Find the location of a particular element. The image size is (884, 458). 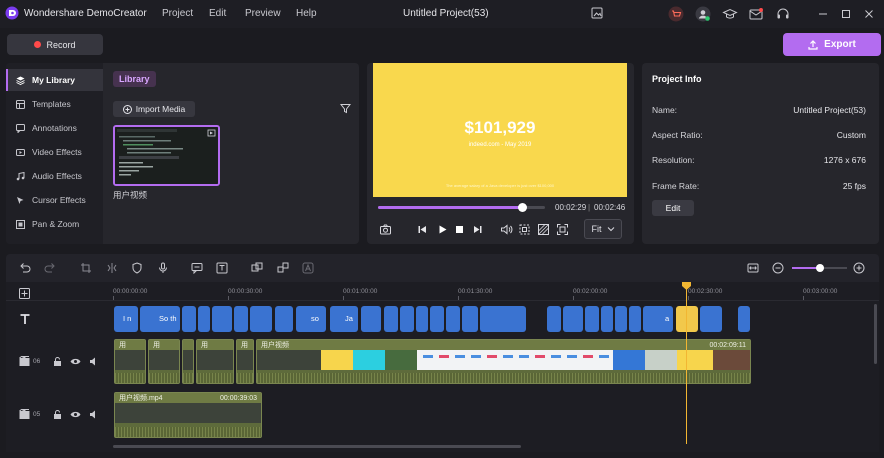

text-box-icon is located at coordinates (222, 268).